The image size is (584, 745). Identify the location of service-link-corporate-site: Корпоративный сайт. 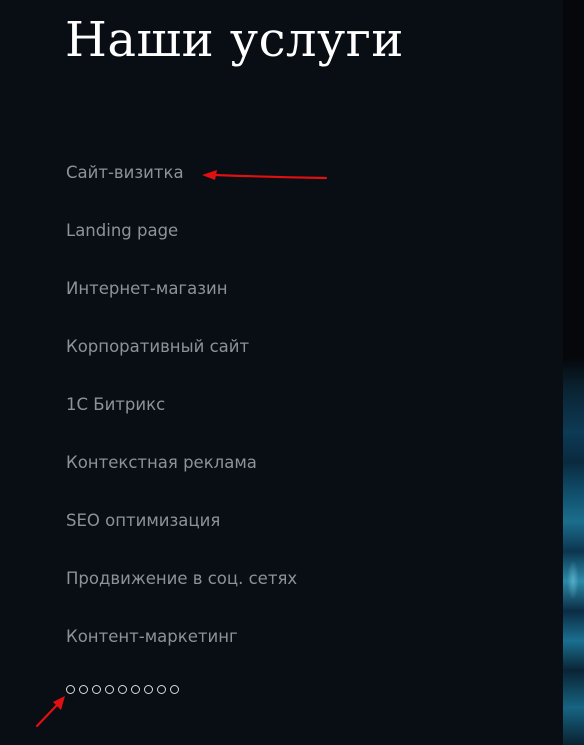
(157, 347).